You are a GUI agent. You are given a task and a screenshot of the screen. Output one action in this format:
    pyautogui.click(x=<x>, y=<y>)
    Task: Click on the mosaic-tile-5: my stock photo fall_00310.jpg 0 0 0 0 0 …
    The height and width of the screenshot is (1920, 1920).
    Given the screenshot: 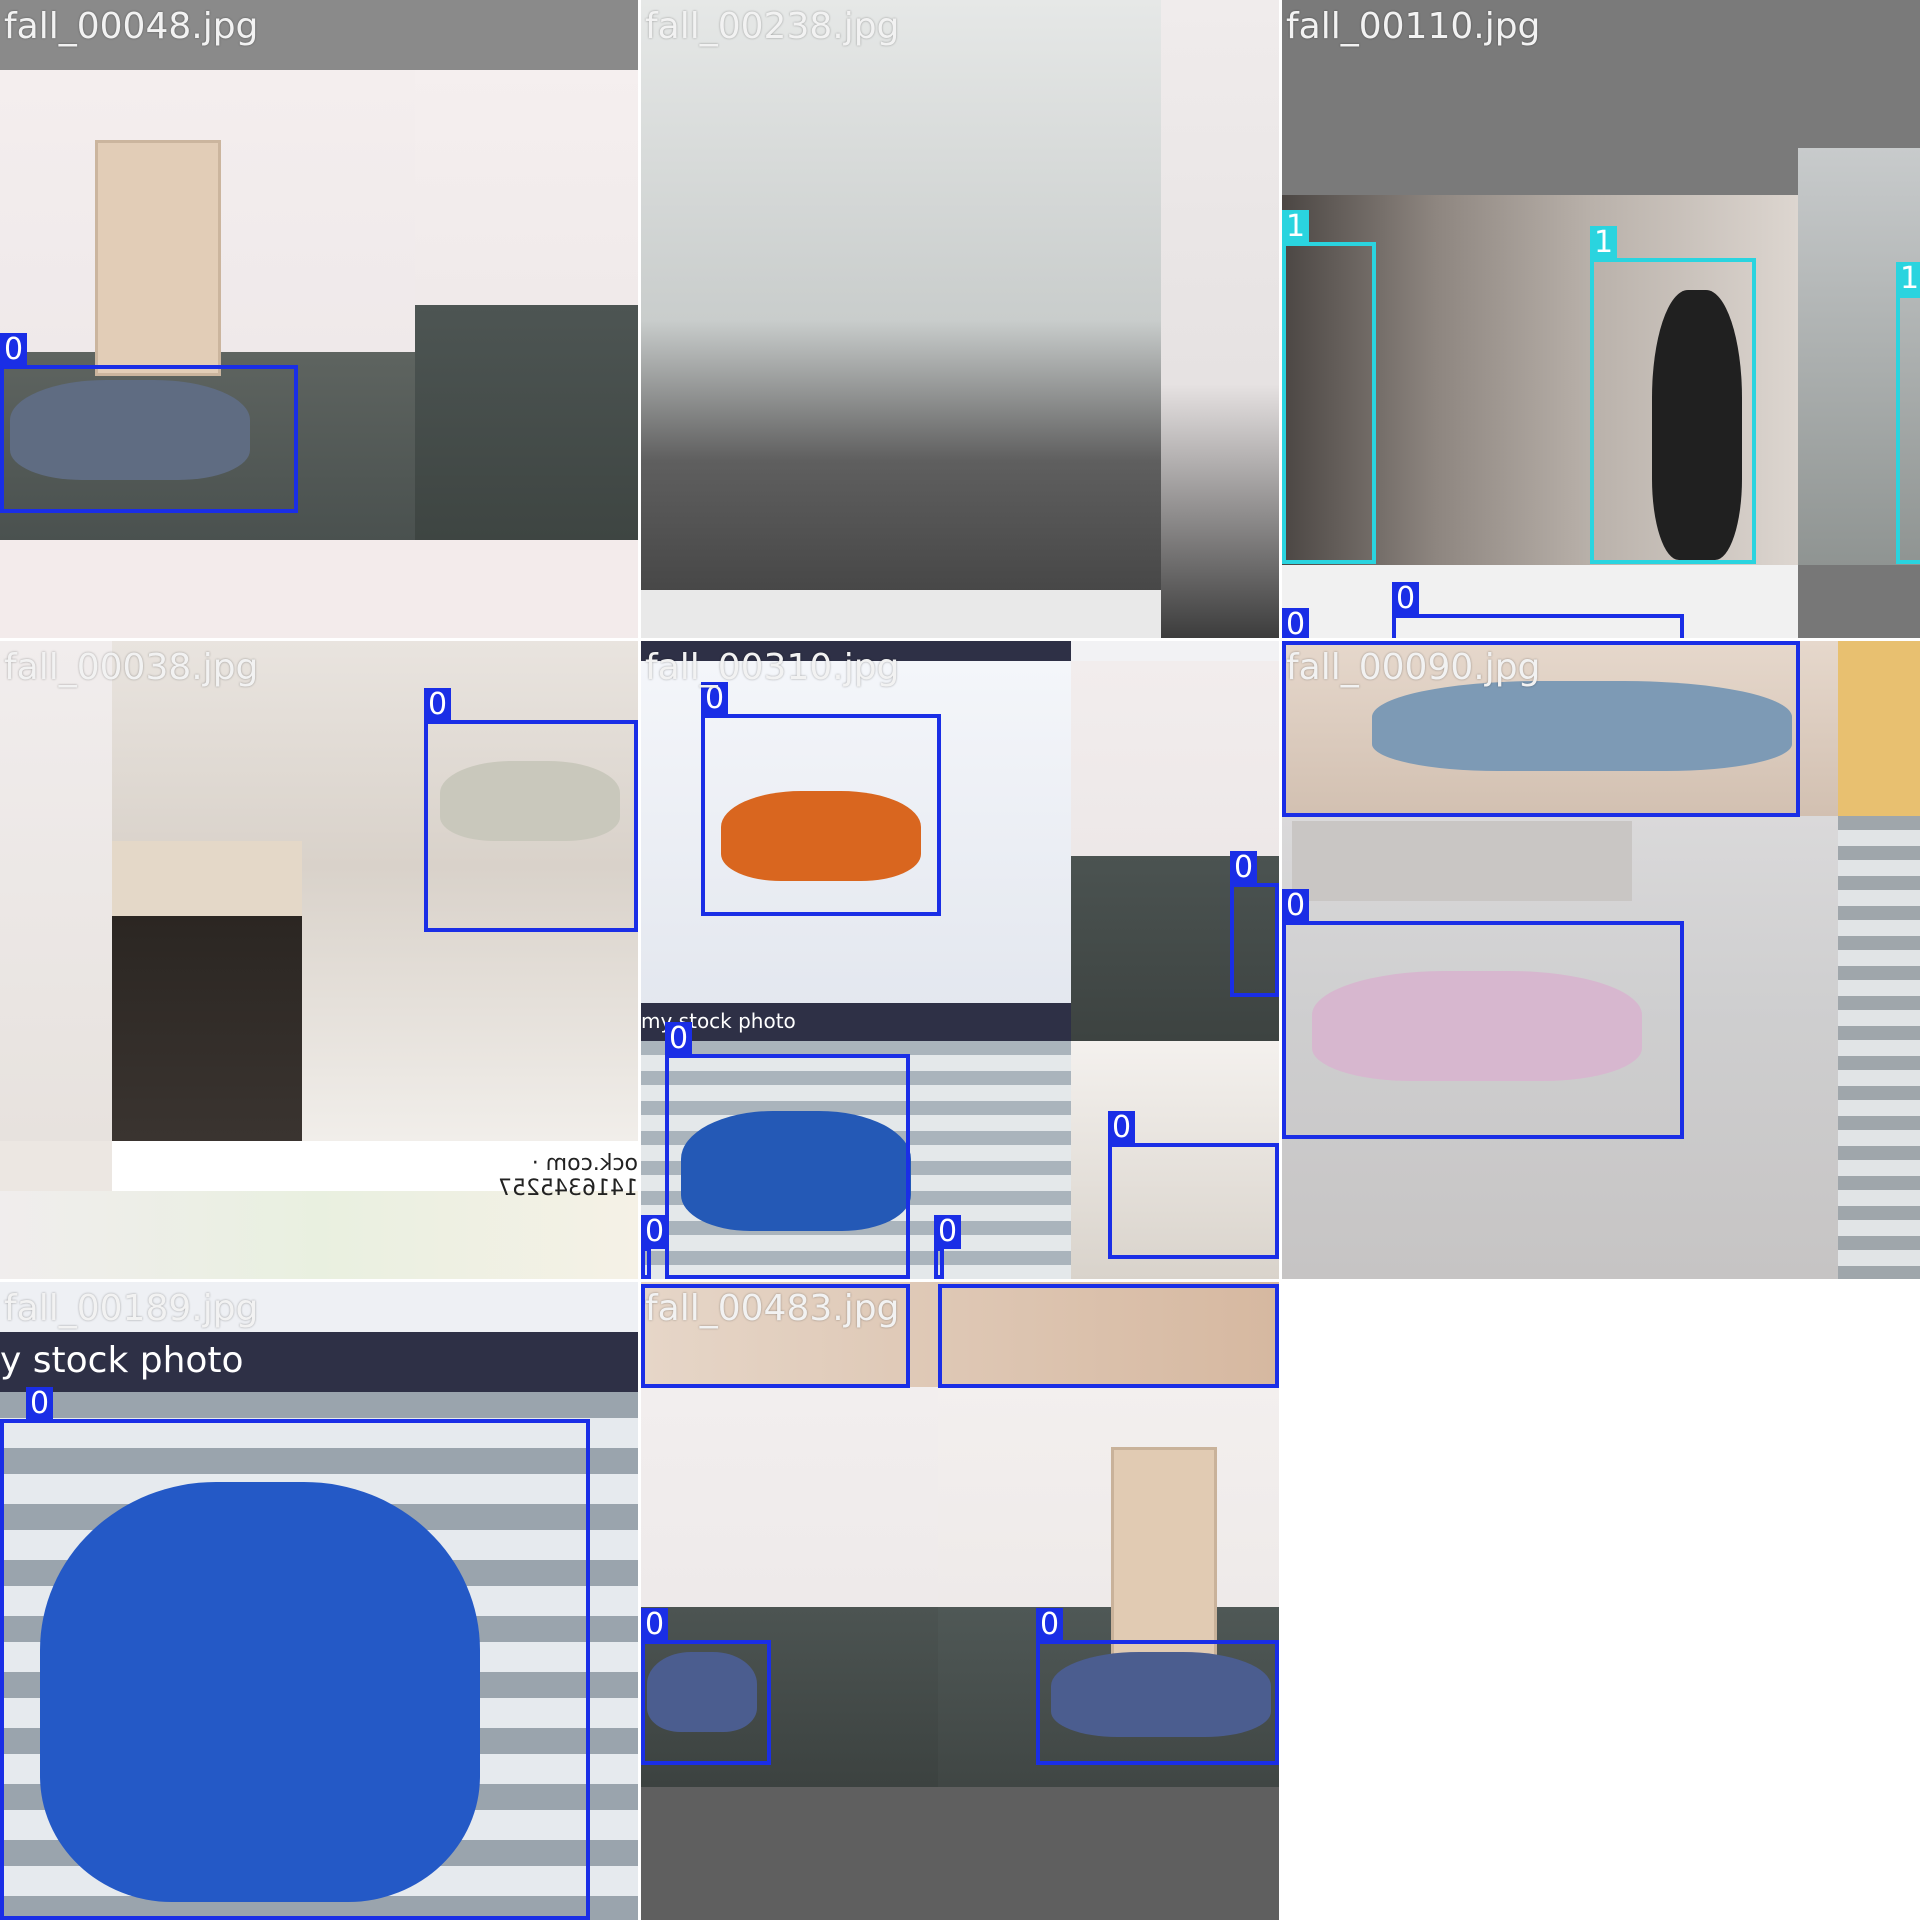 What is the action you would take?
    pyautogui.click(x=960, y=960)
    